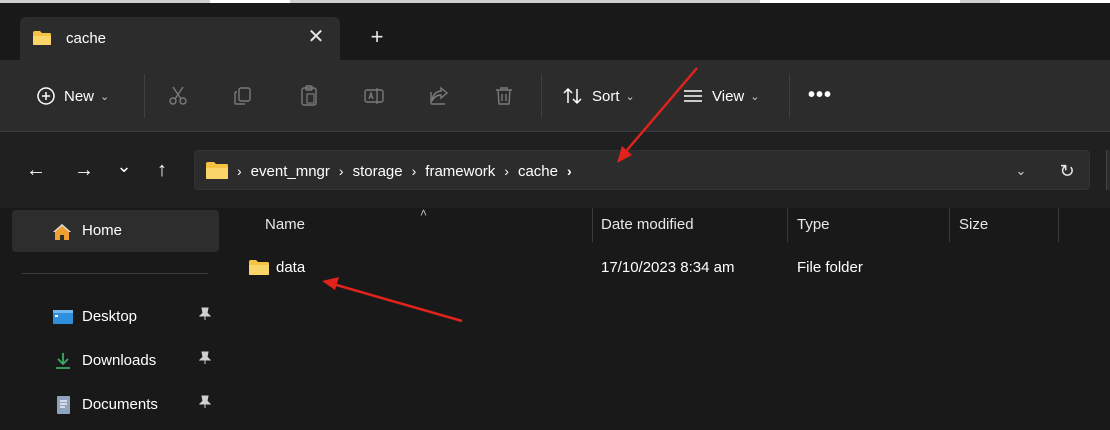  Describe the element at coordinates (86, 38) in the screenshot. I see `tab-title: cache` at that location.